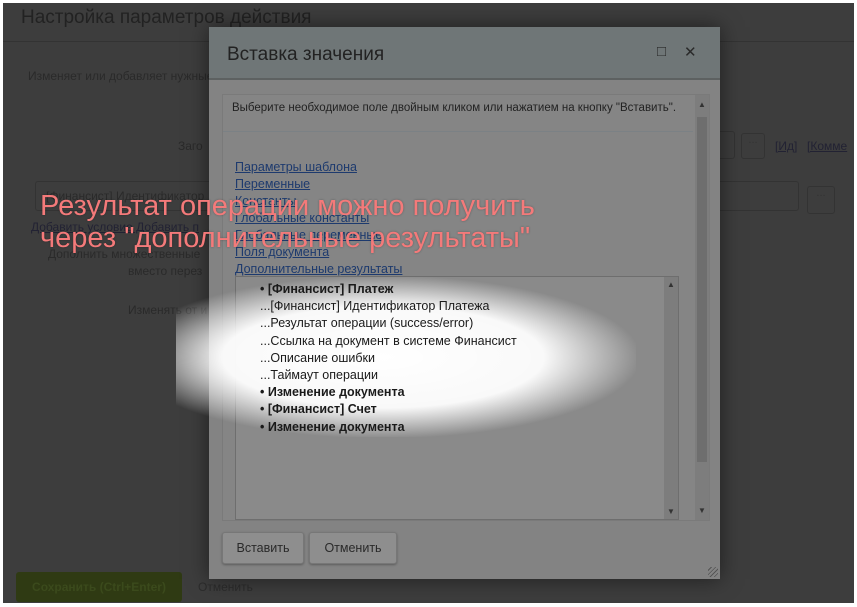 This screenshot has height=607, width=857. Describe the element at coordinates (713, 572) in the screenshot. I see `resize-grip-icon` at that location.